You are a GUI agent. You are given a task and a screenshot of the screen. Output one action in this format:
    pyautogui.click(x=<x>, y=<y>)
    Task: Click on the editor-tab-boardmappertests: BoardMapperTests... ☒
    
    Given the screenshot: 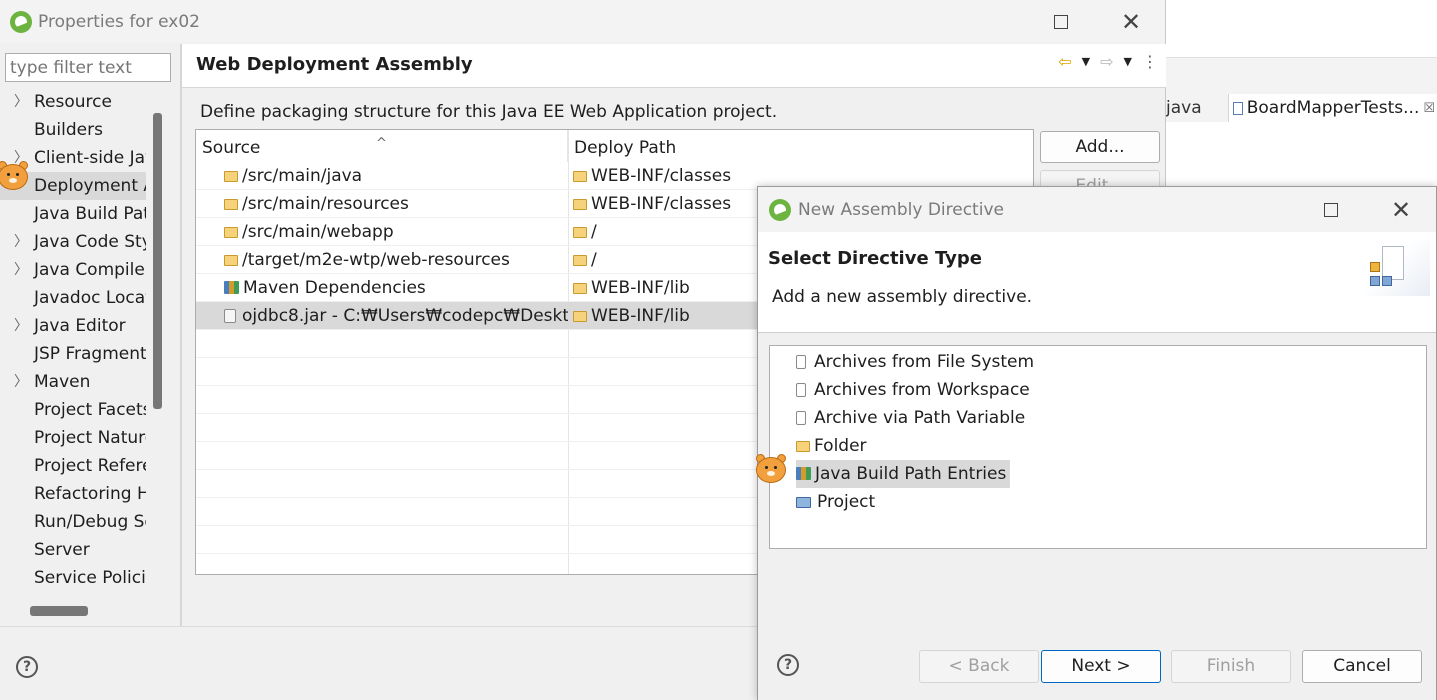 What is the action you would take?
    pyautogui.click(x=1332, y=108)
    